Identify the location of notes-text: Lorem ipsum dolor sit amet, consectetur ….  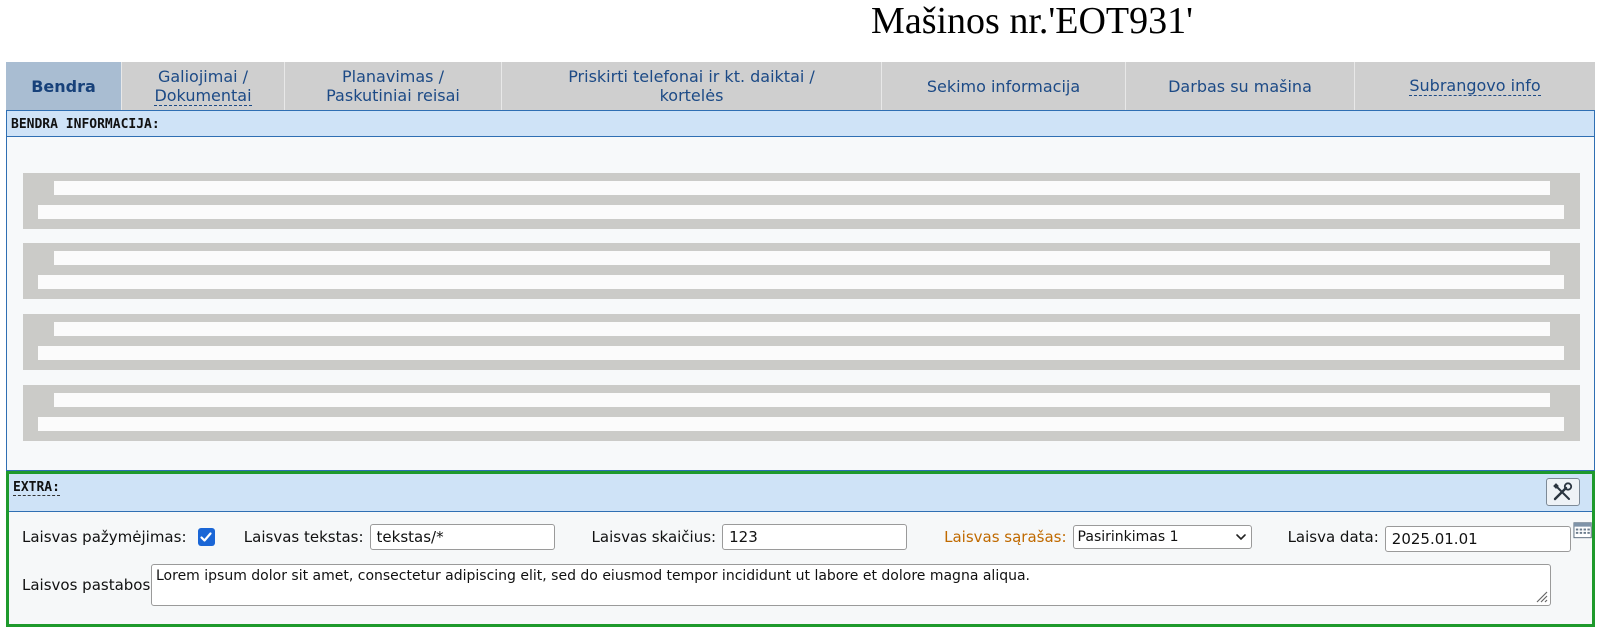
(593, 576).